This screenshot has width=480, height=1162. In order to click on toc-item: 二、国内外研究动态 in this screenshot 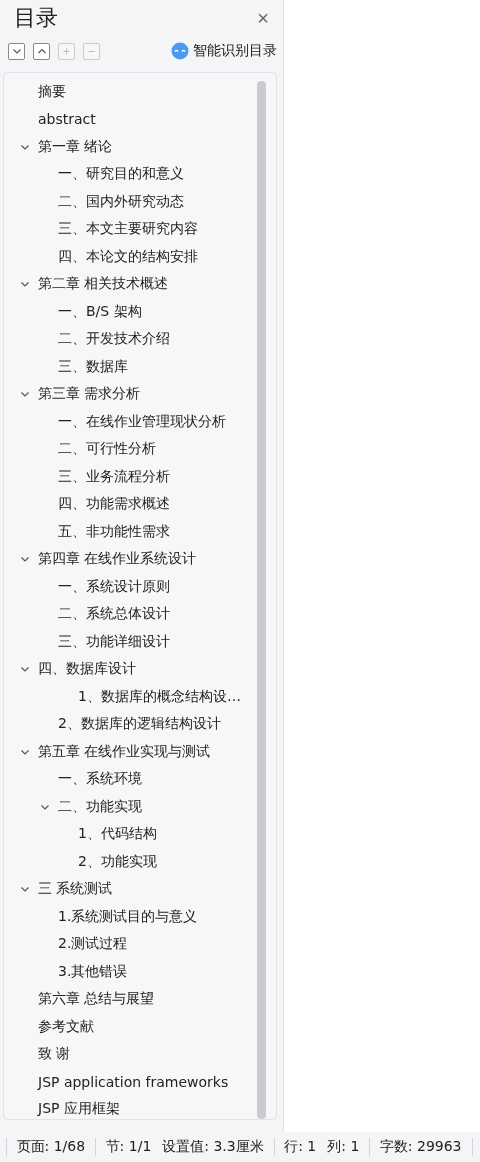, I will do `click(121, 201)`.